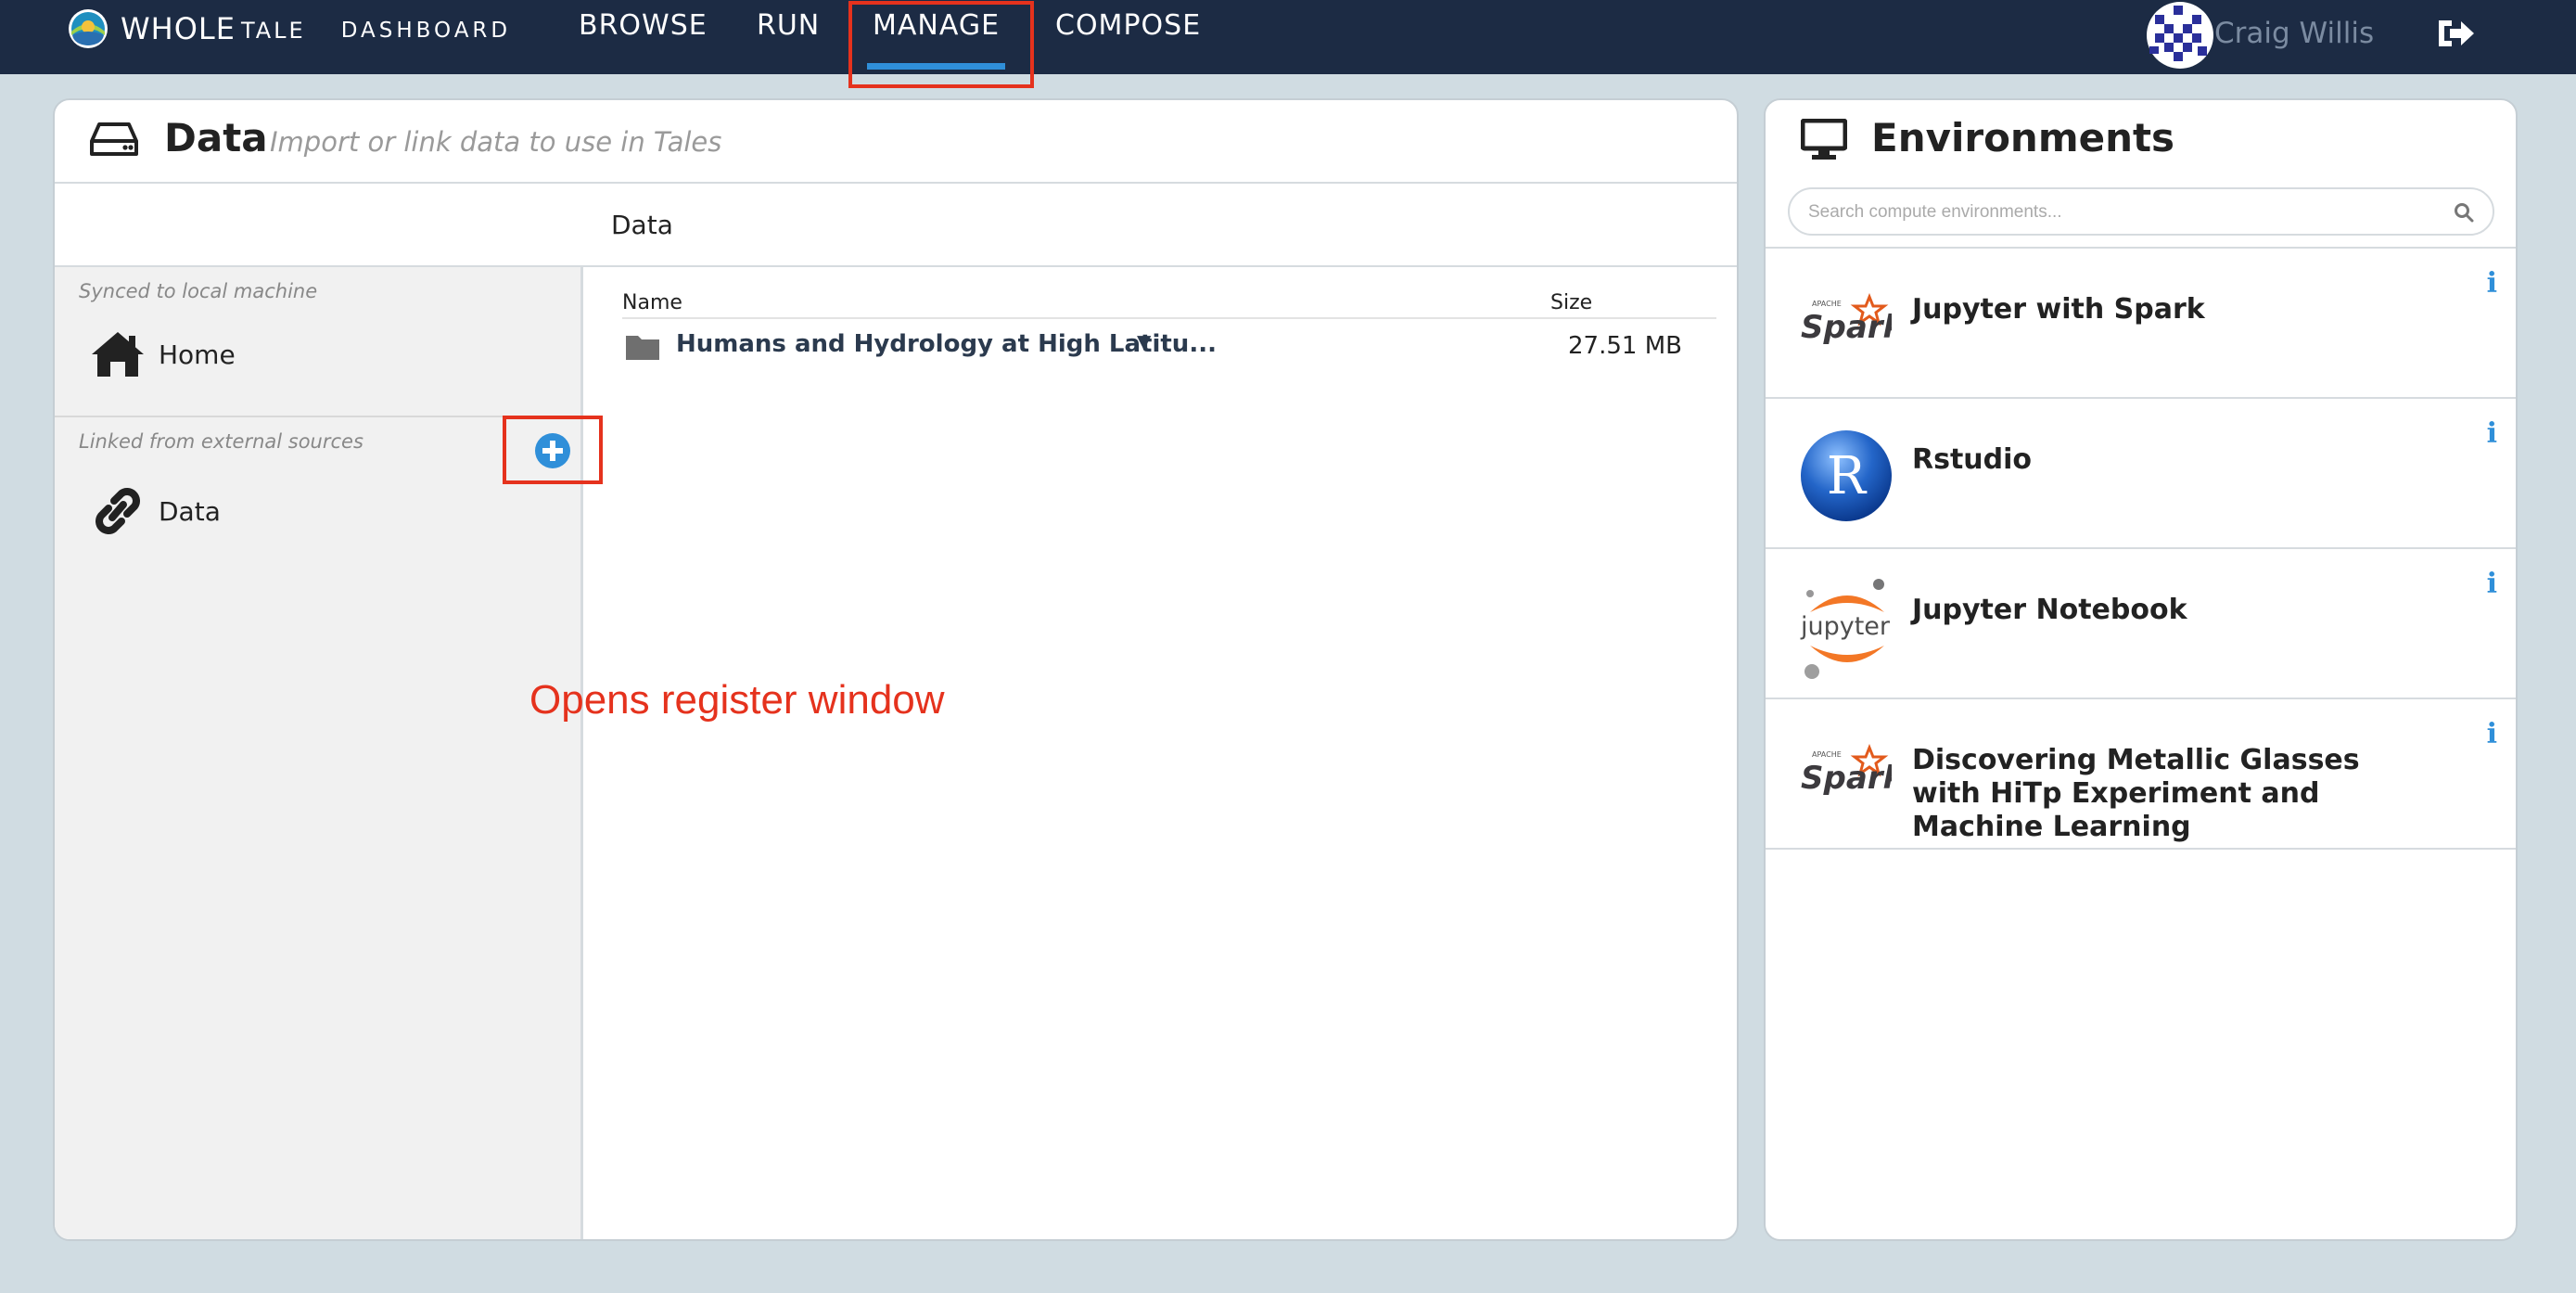 Image resolution: width=2576 pixels, height=1293 pixels. I want to click on sidebar-item-home: Home, so click(163, 354).